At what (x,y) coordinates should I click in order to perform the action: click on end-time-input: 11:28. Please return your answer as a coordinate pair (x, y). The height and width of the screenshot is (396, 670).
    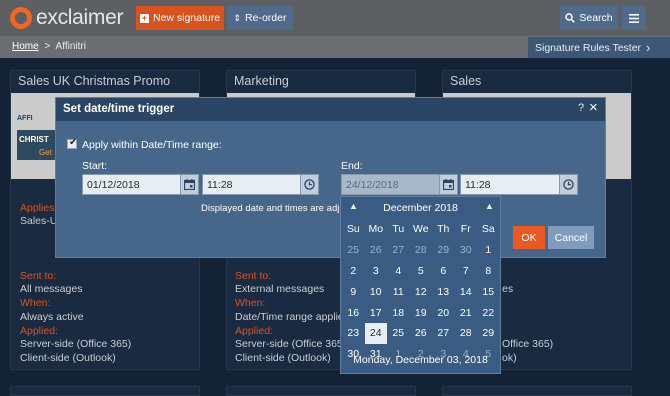
    Looking at the image, I should click on (510, 184).